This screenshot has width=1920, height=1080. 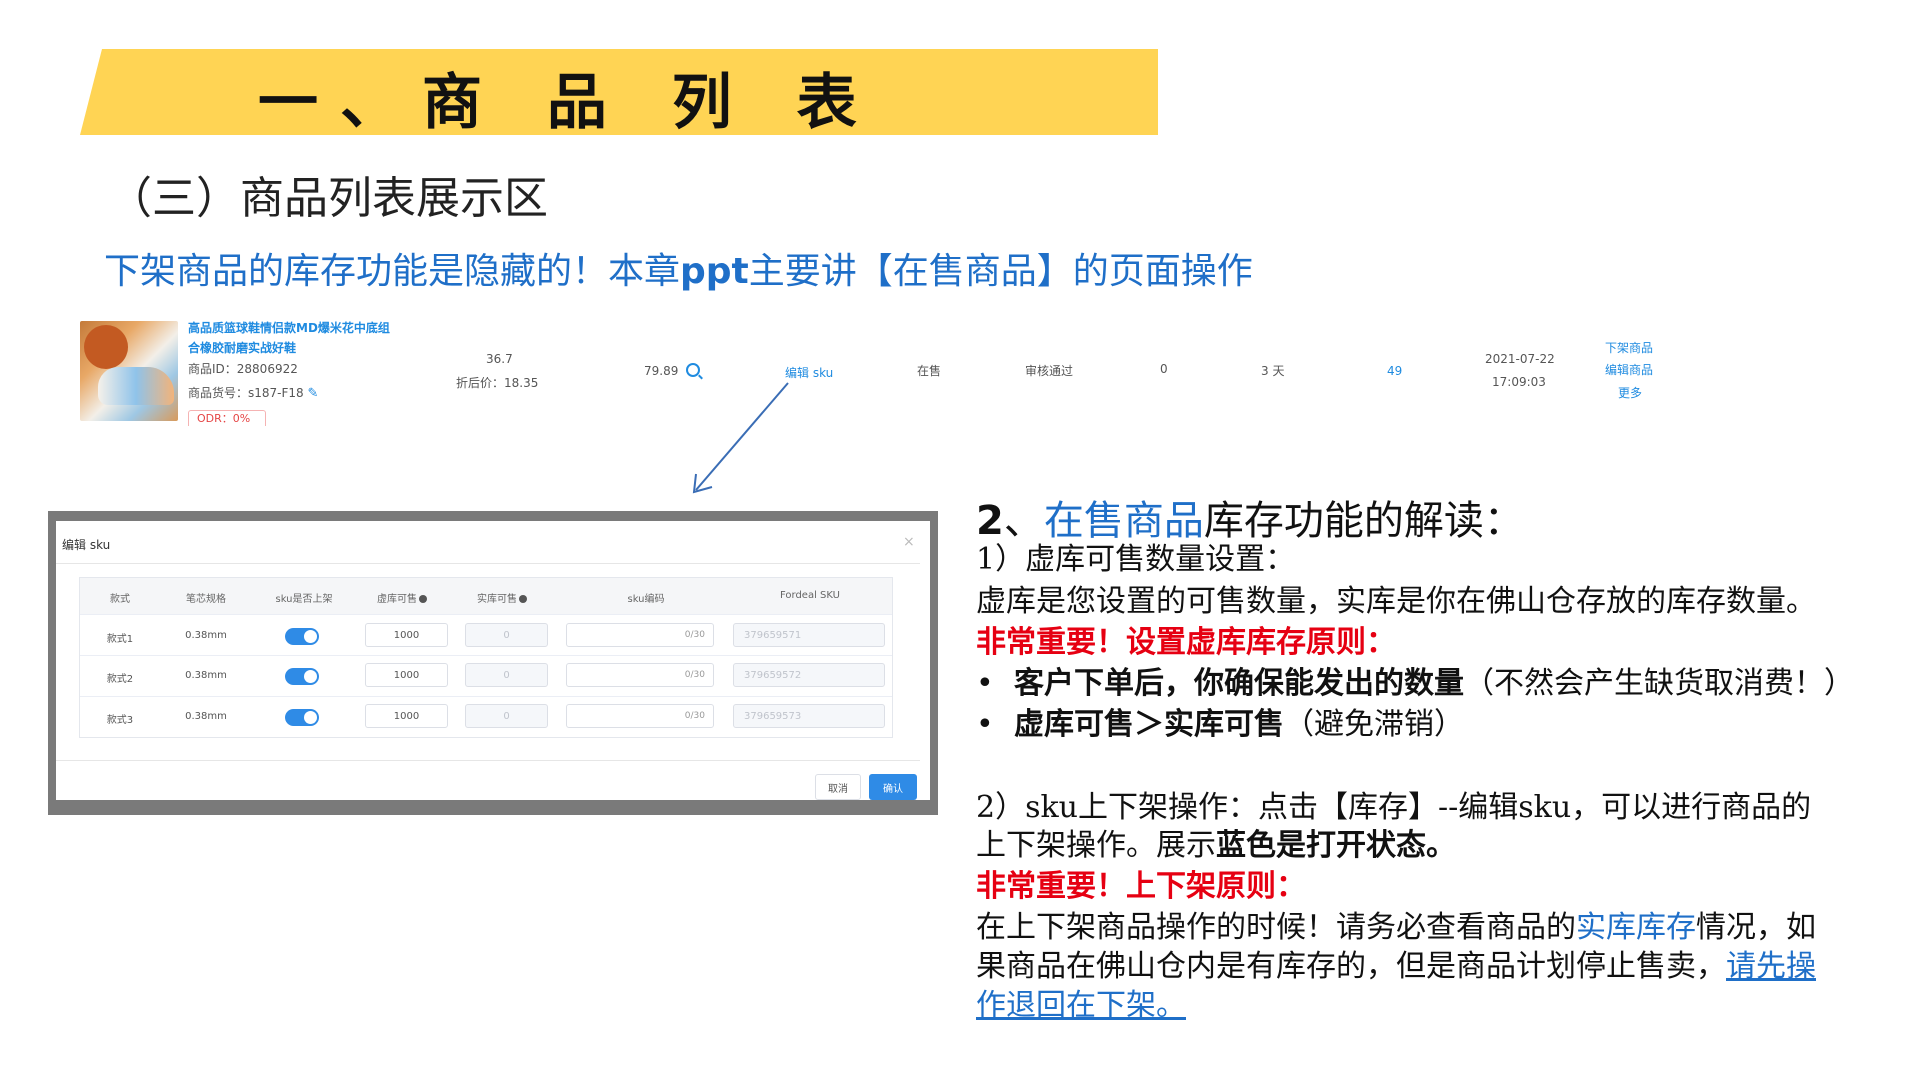 I want to click on row1-virtual-input: 1000, so click(x=406, y=635).